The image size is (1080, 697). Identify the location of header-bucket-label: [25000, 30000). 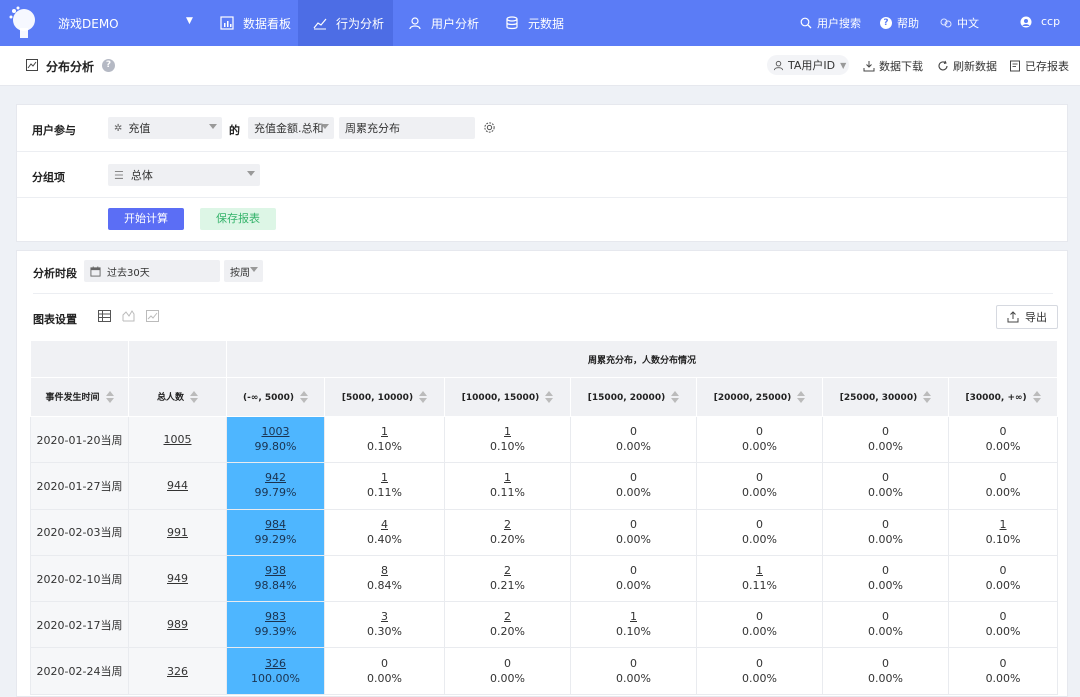
(878, 398).